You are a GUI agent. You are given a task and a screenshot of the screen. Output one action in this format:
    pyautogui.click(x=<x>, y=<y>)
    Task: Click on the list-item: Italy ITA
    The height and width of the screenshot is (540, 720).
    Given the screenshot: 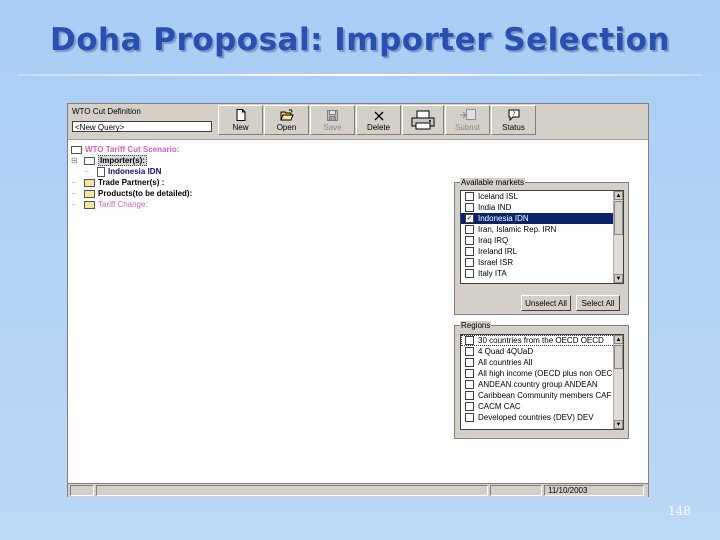 What is the action you would take?
    pyautogui.click(x=542, y=273)
    